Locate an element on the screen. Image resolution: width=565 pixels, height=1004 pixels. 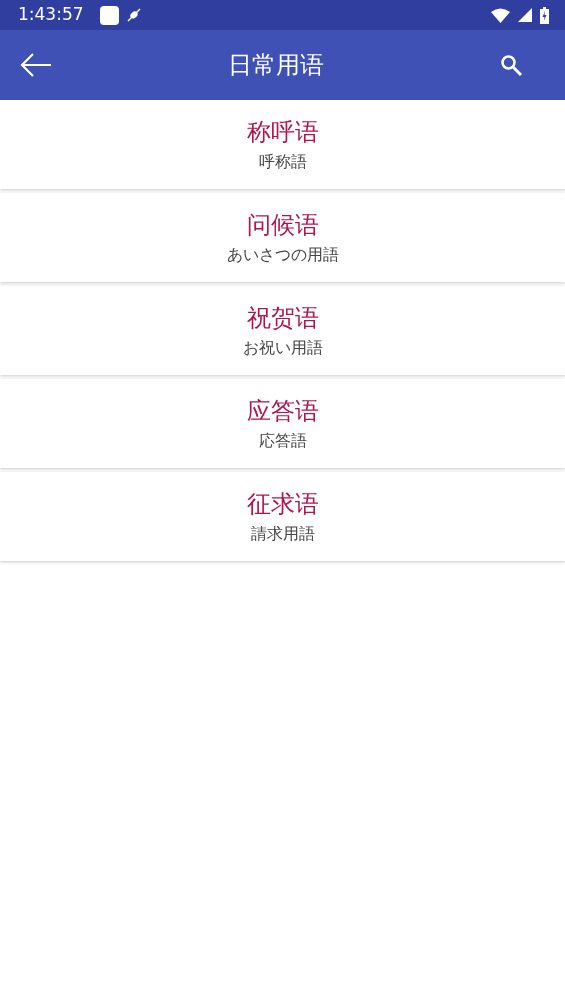
list-item: 称呼语 呼称語 is located at coordinates (282, 144).